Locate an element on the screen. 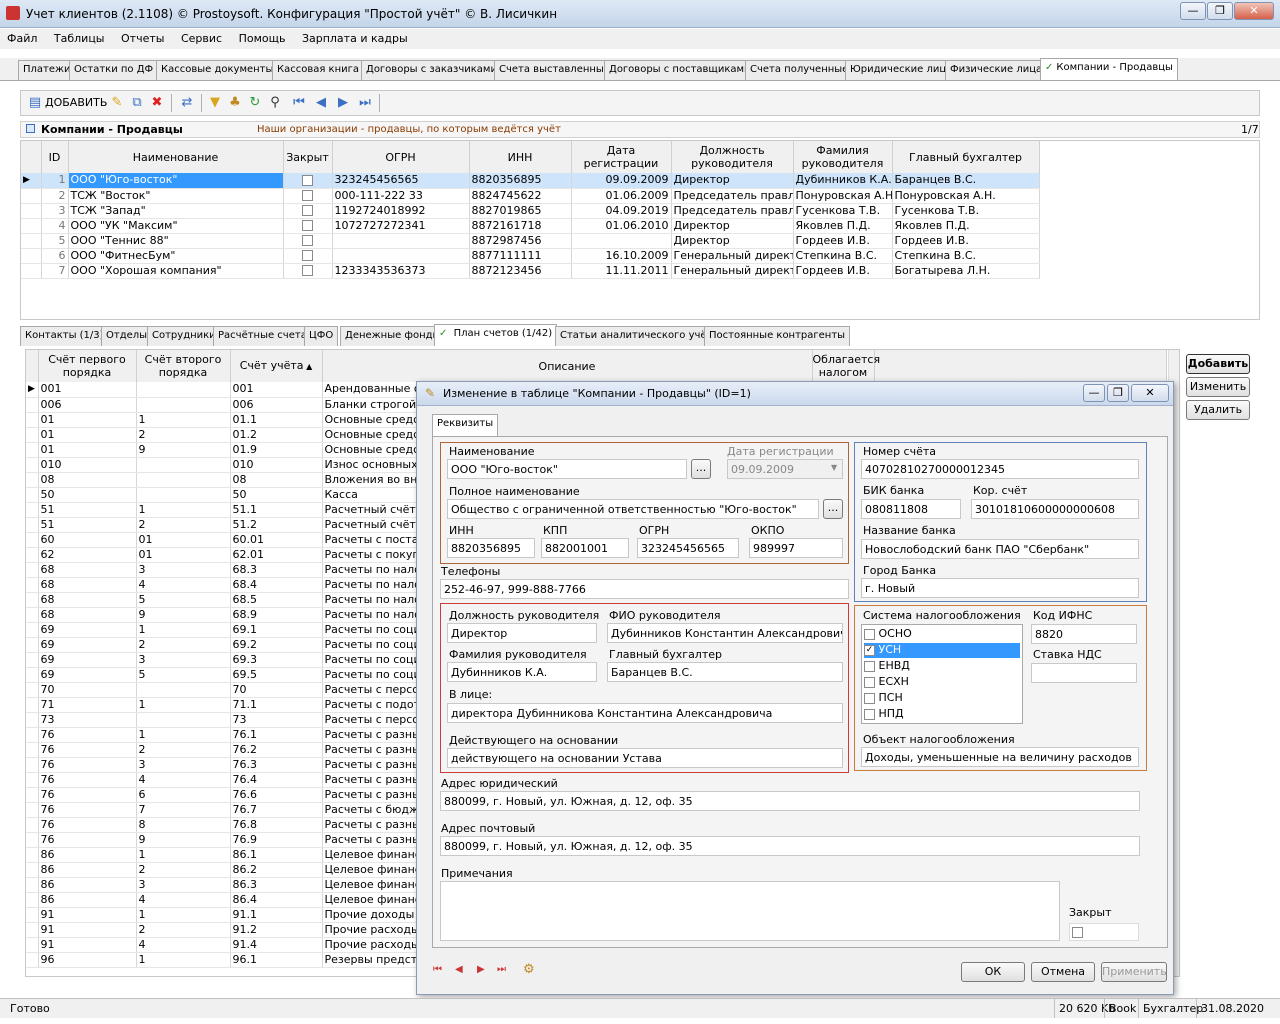  apply-button: Применить is located at coordinates (1134, 972).